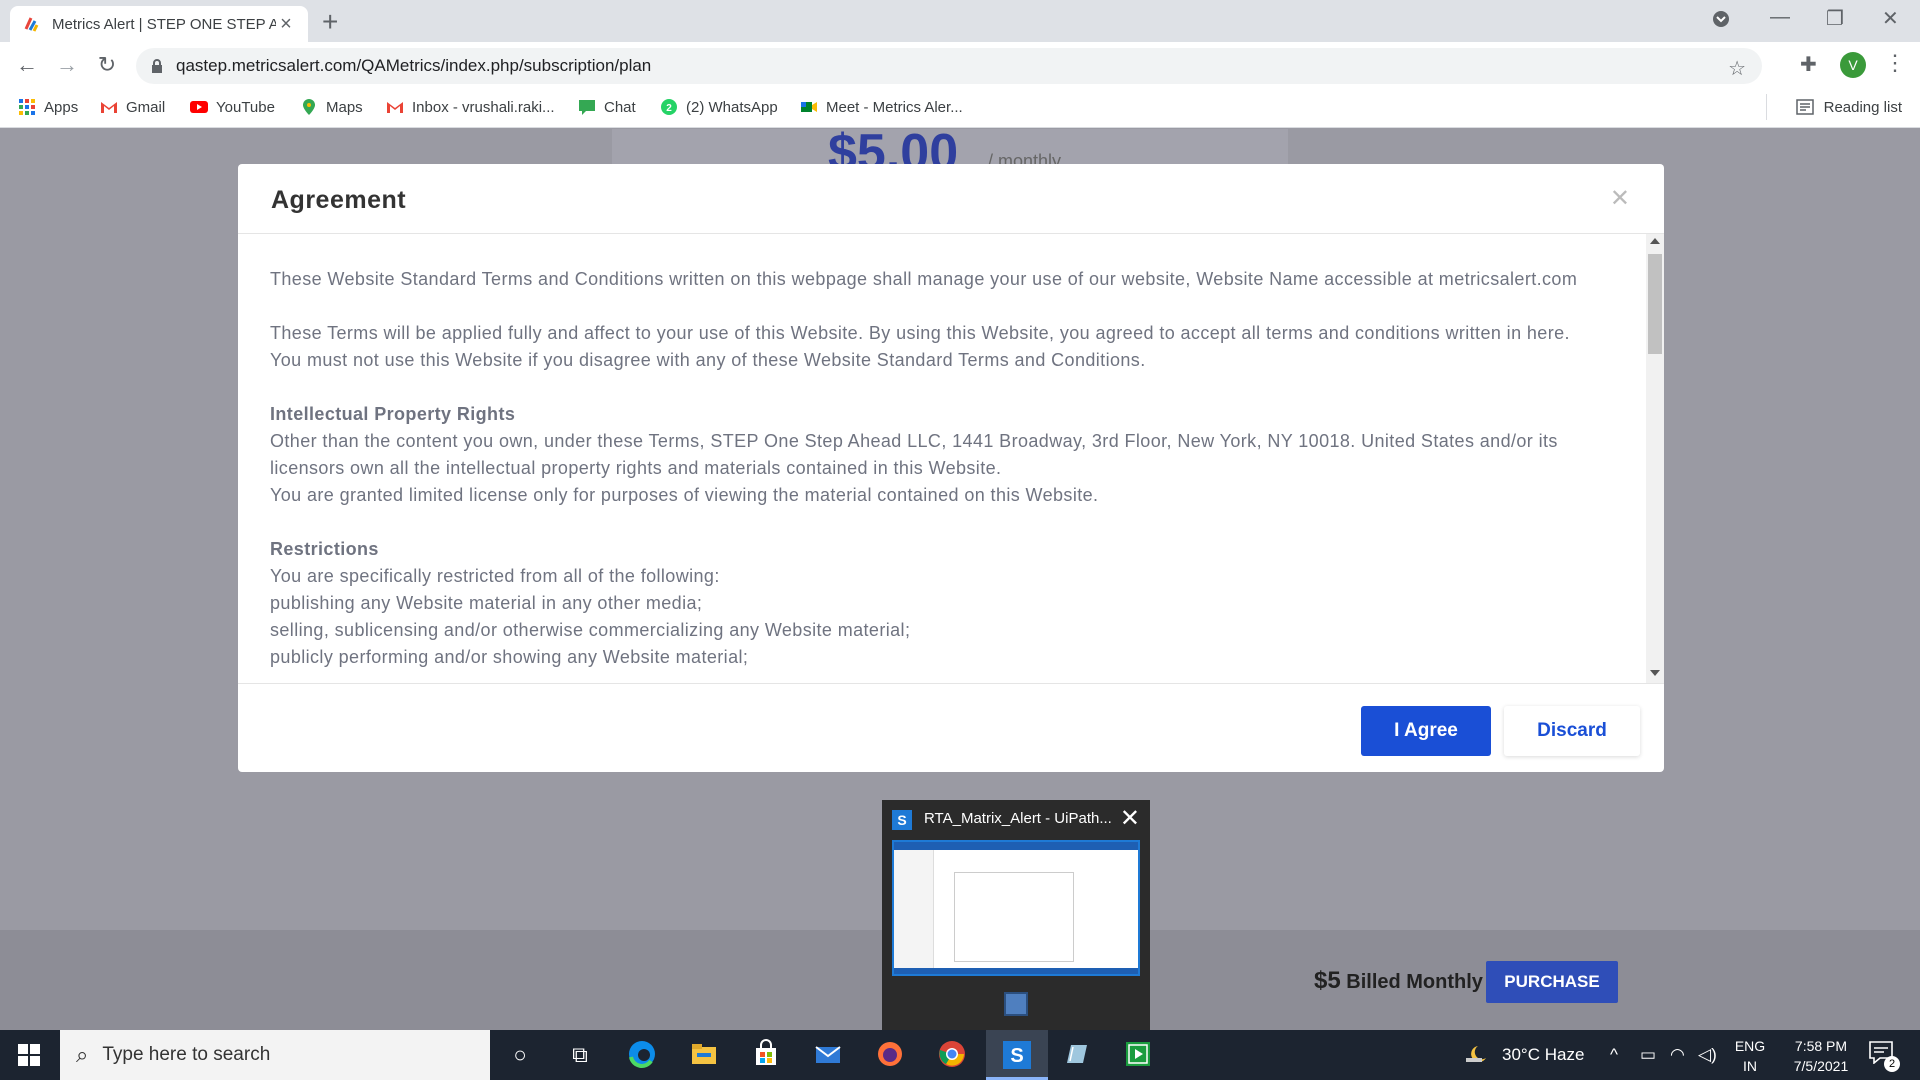  Describe the element at coordinates (309, 107) in the screenshot. I see `maps-pin-icon` at that location.